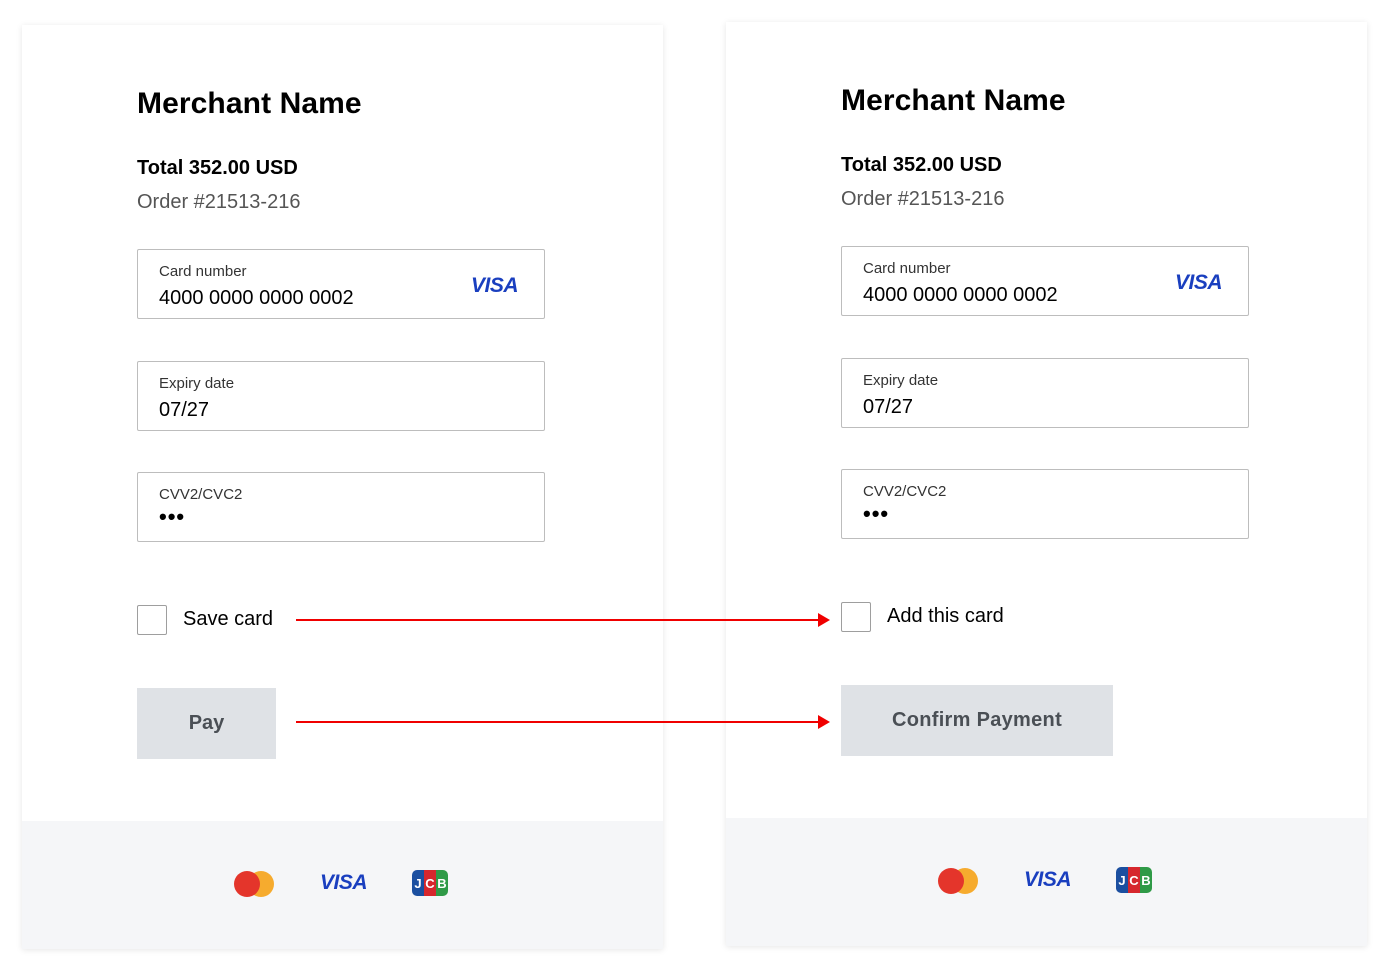 The image size is (1393, 973). Describe the element at coordinates (856, 617) in the screenshot. I see `add-card-checkbox` at that location.